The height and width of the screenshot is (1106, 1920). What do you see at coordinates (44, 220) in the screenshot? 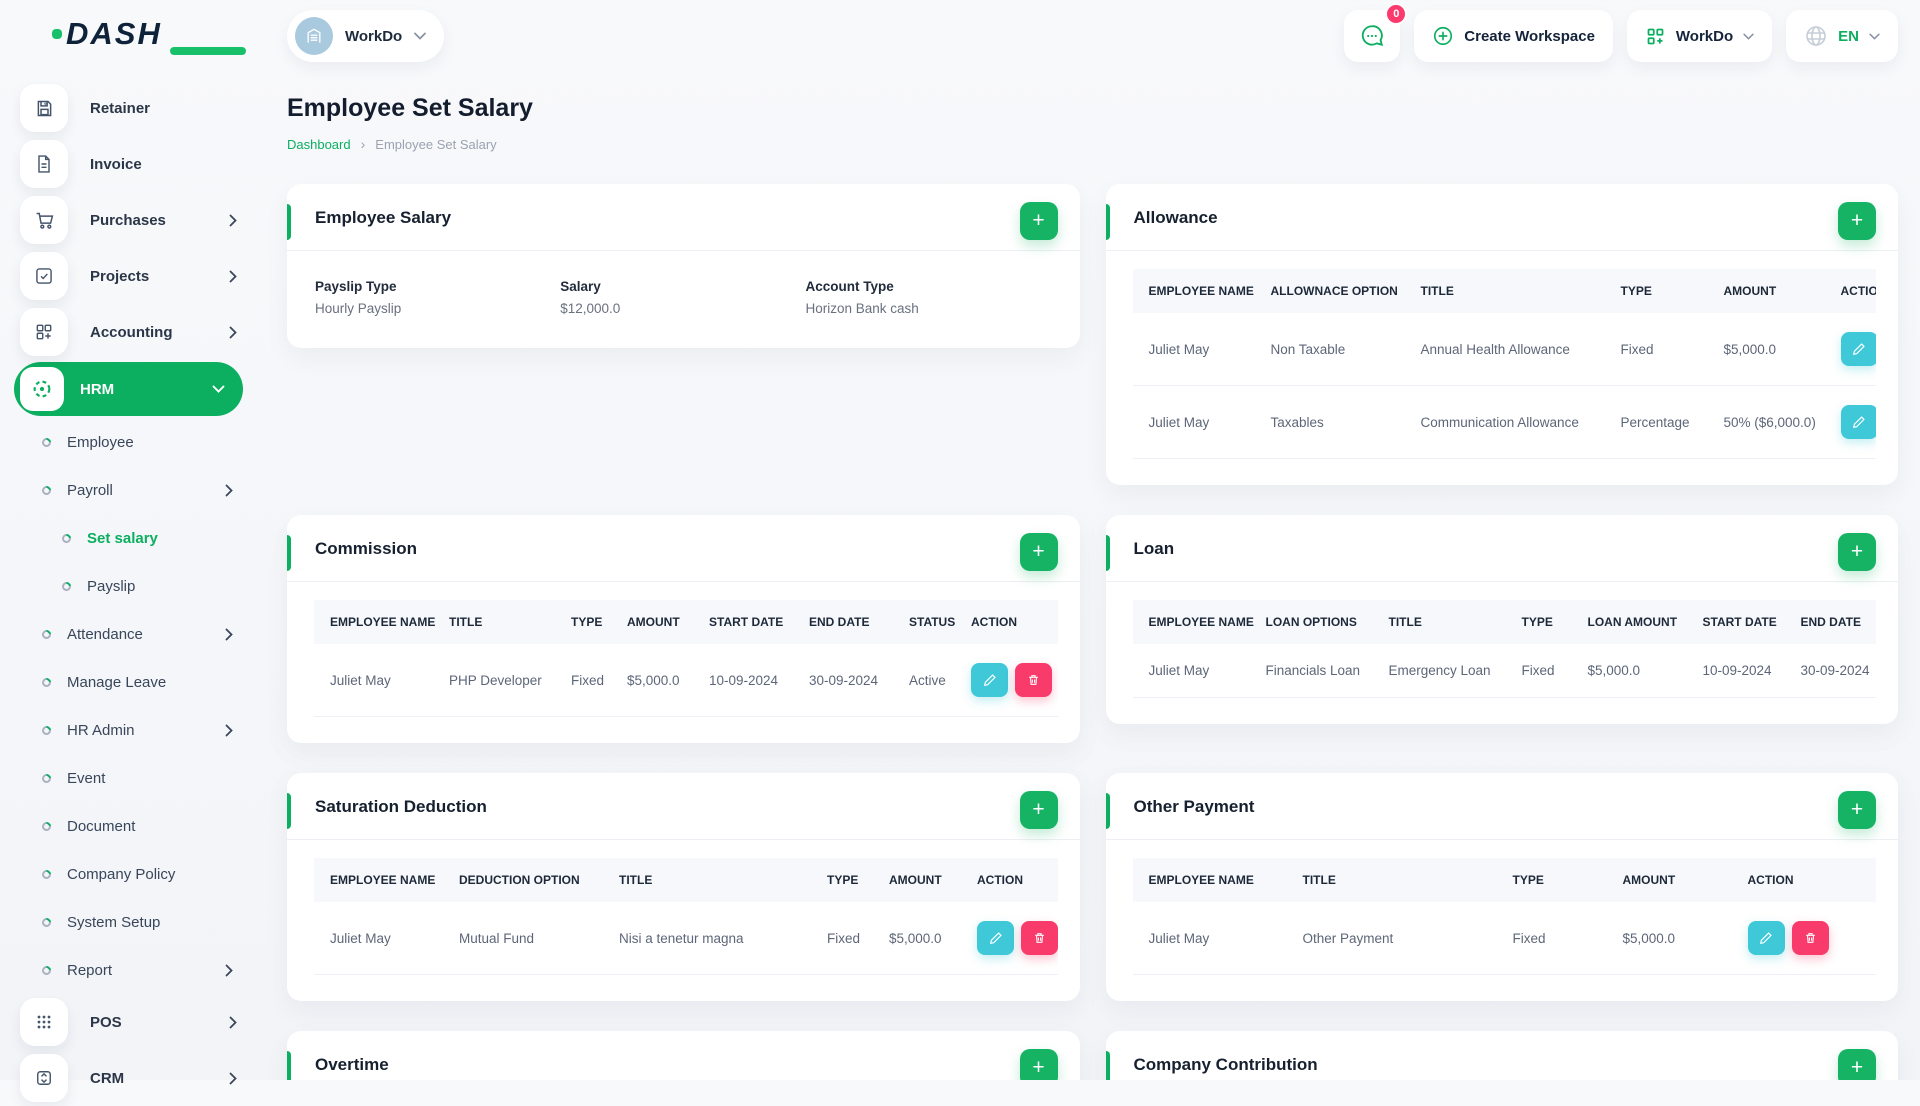
I see `cart-icon` at bounding box center [44, 220].